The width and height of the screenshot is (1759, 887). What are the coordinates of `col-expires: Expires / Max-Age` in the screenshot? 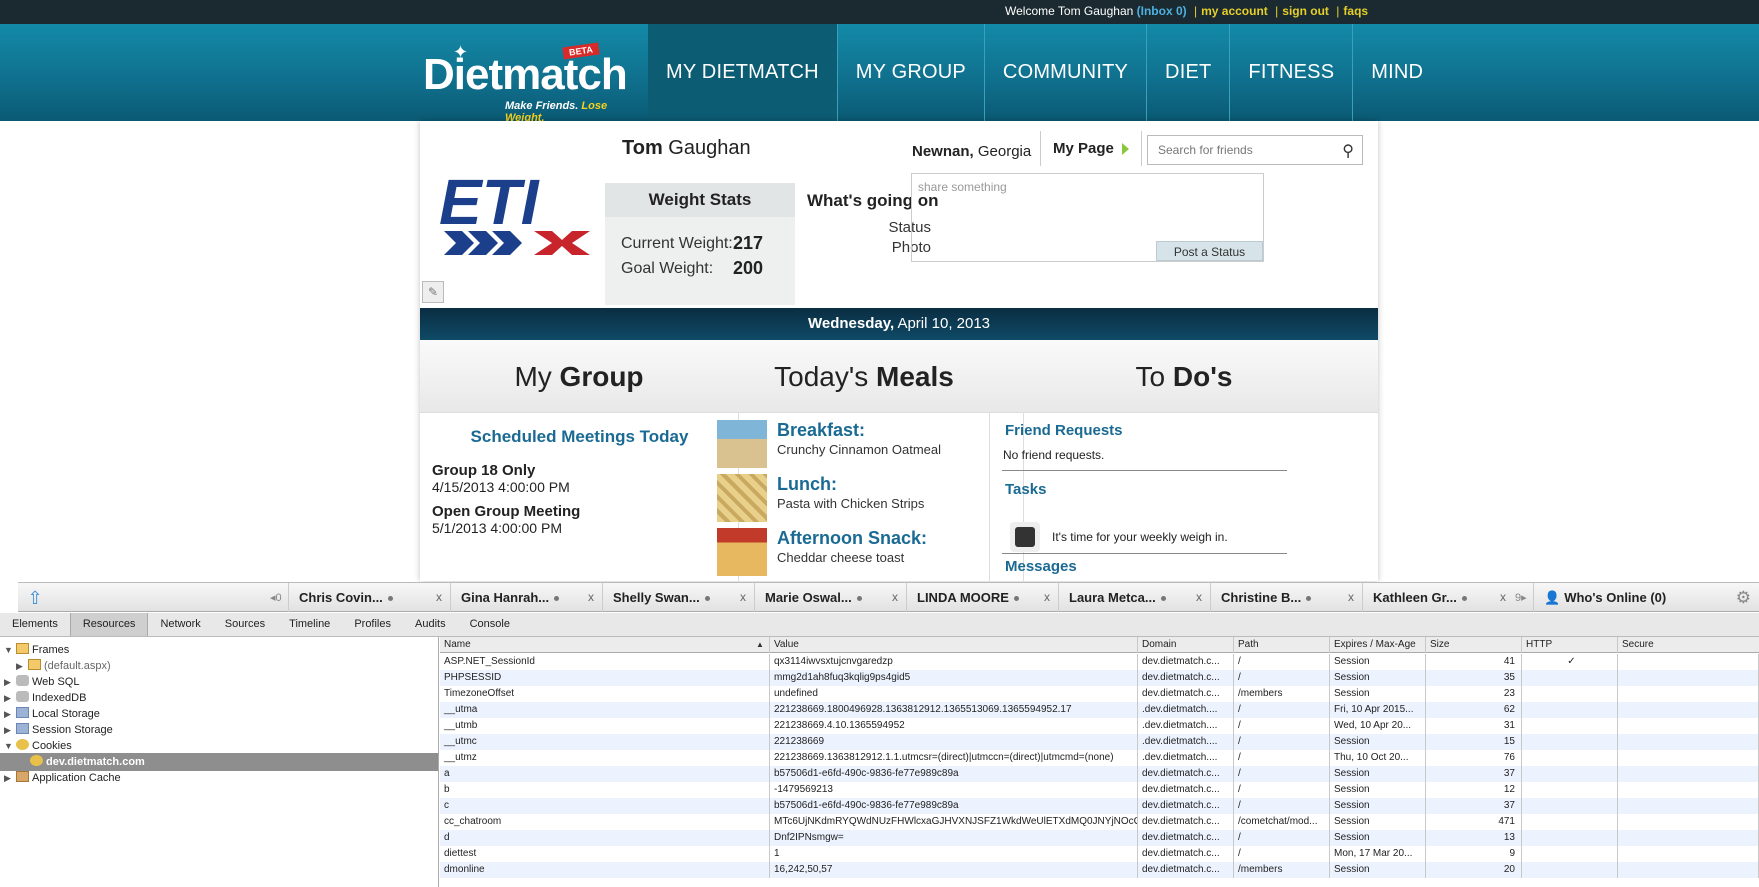 It's located at (1378, 645).